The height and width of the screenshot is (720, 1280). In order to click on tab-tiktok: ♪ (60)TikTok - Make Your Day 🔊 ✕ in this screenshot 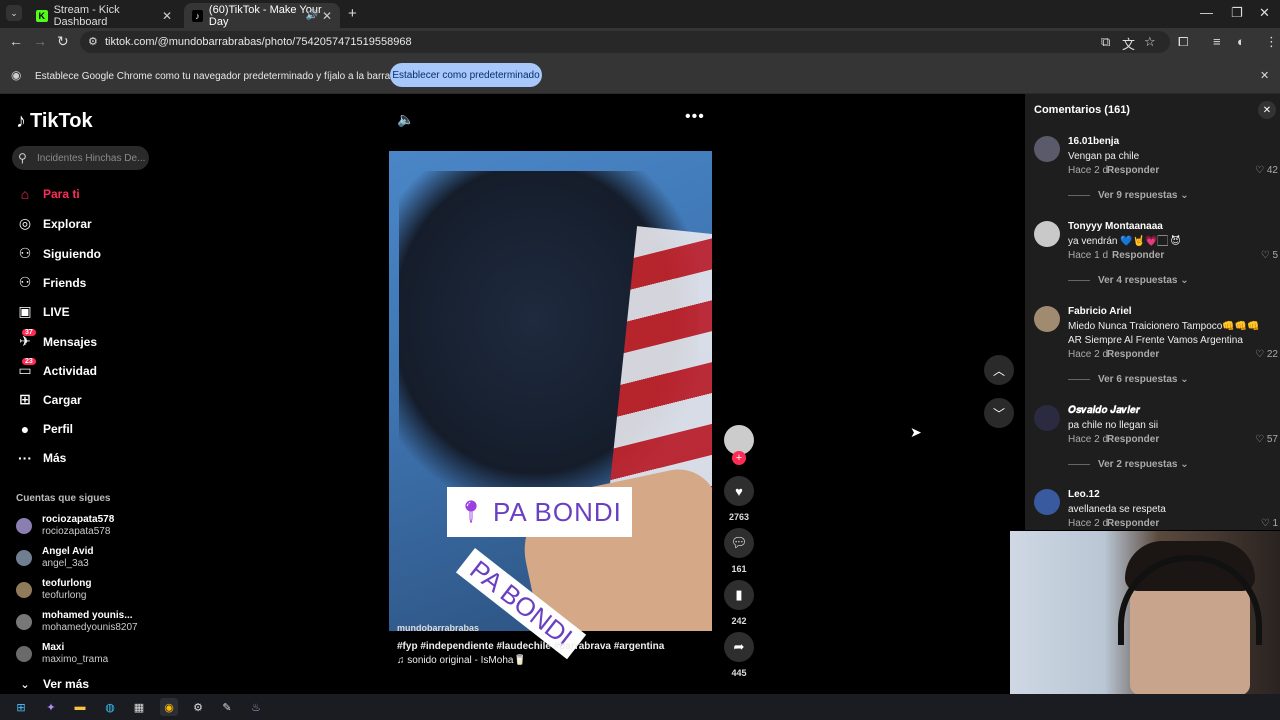, I will do `click(262, 15)`.